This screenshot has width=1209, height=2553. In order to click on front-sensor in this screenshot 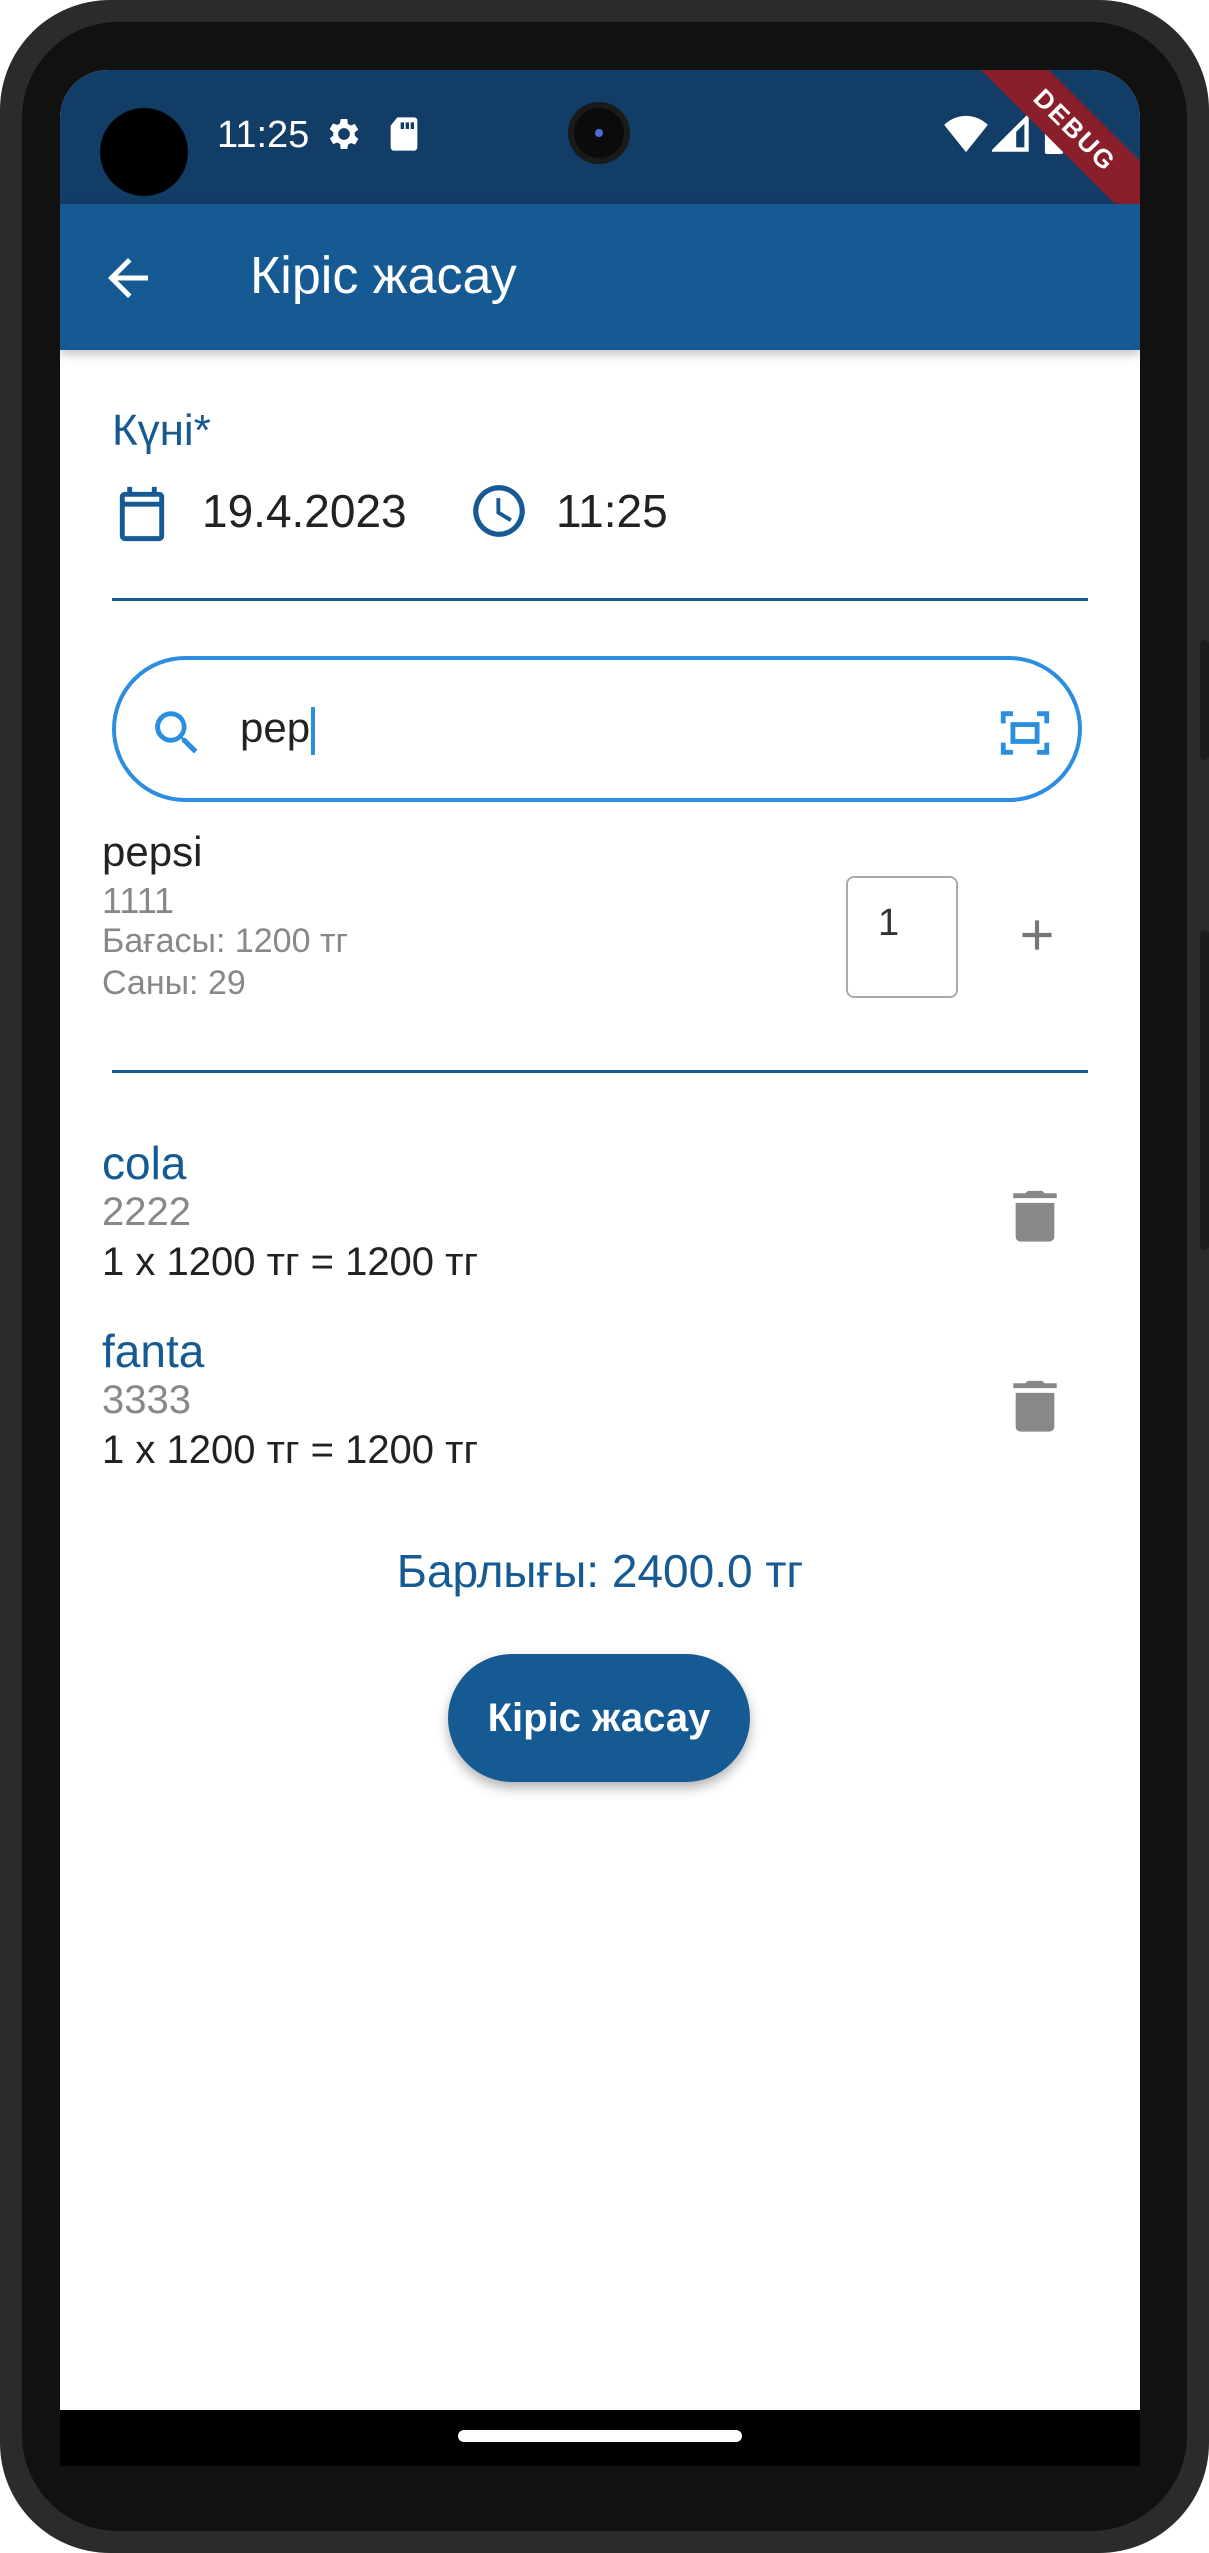, I will do `click(144, 152)`.